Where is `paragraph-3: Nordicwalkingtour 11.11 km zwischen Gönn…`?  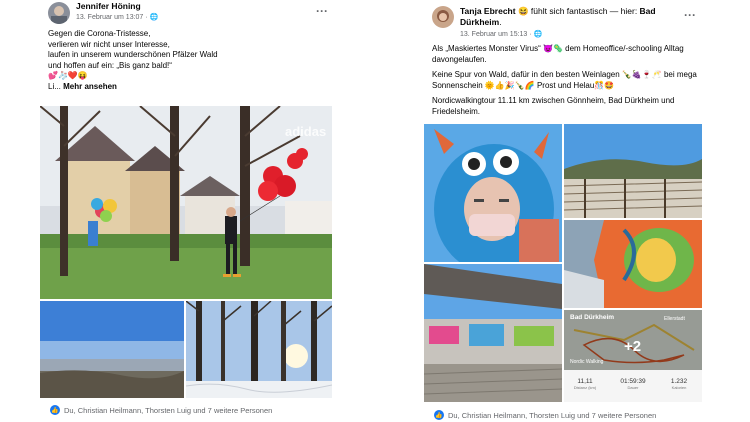 paragraph-3: Nordicwalkingtour 11.11 km zwischen Gönn… is located at coordinates (553, 106).